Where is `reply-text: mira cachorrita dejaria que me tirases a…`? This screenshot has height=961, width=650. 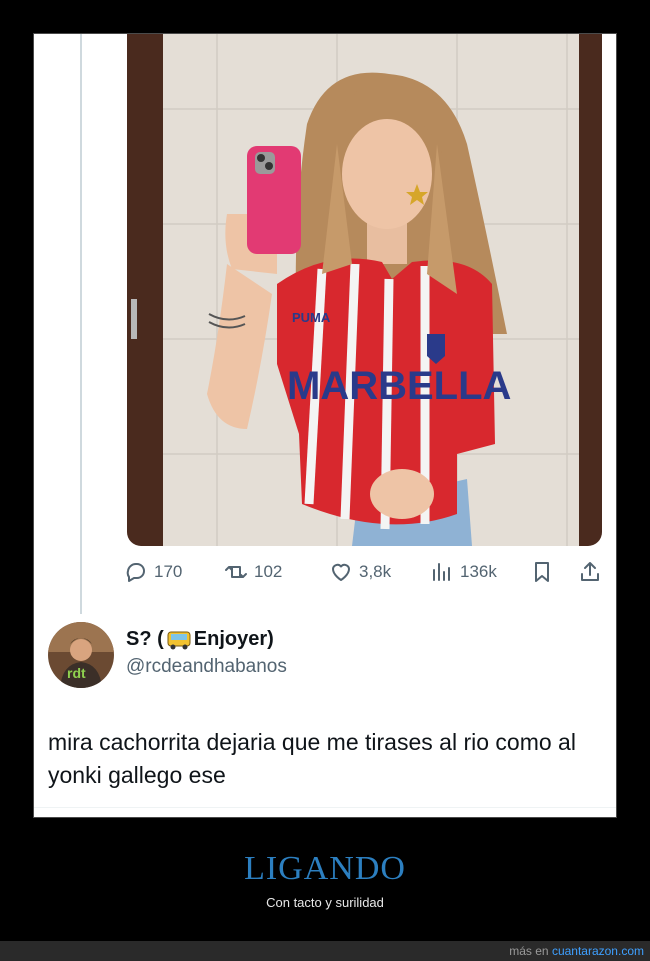
reply-text: mira cachorrita dejaria que me tirases a… is located at coordinates (312, 758).